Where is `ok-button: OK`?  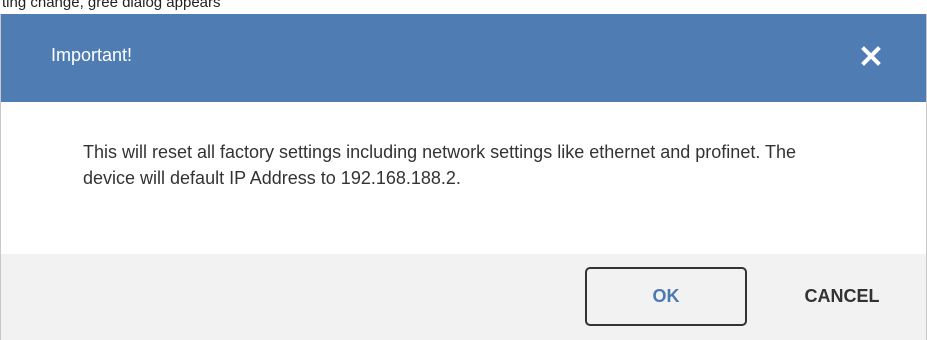
ok-button: OK is located at coordinates (666, 296).